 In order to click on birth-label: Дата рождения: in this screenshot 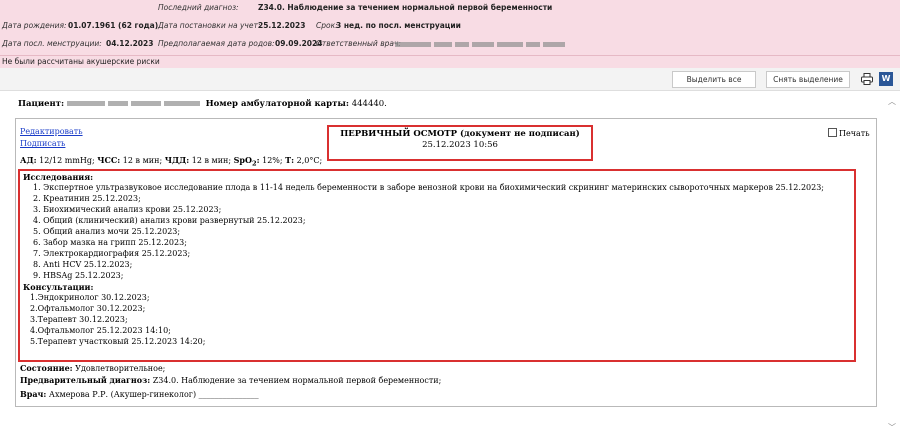, I will do `click(34, 25)`.